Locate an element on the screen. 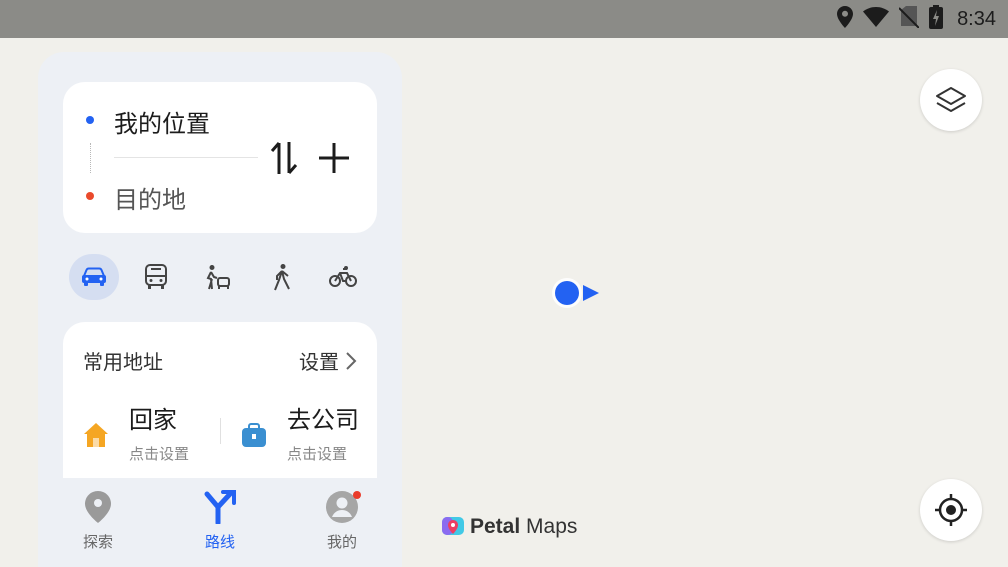  mode-bus is located at coordinates (156, 277).